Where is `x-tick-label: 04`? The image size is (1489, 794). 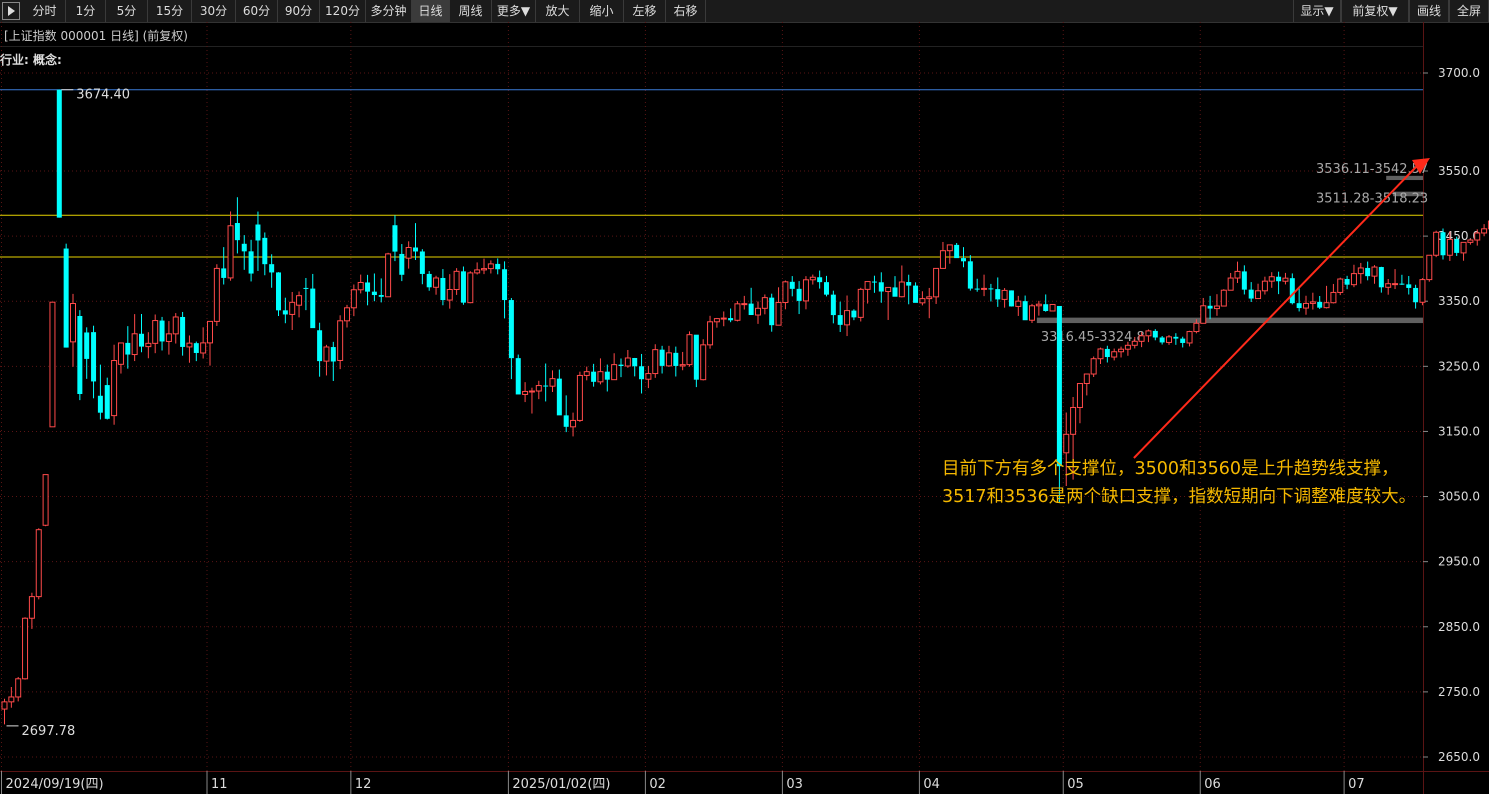 x-tick-label: 04 is located at coordinates (931, 784).